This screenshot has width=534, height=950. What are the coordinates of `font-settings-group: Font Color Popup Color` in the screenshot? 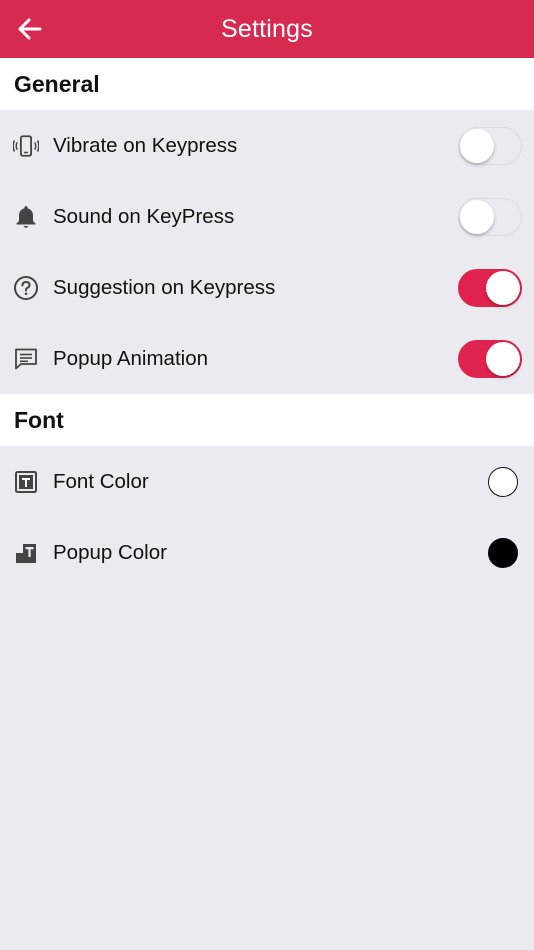 It's located at (267, 517).